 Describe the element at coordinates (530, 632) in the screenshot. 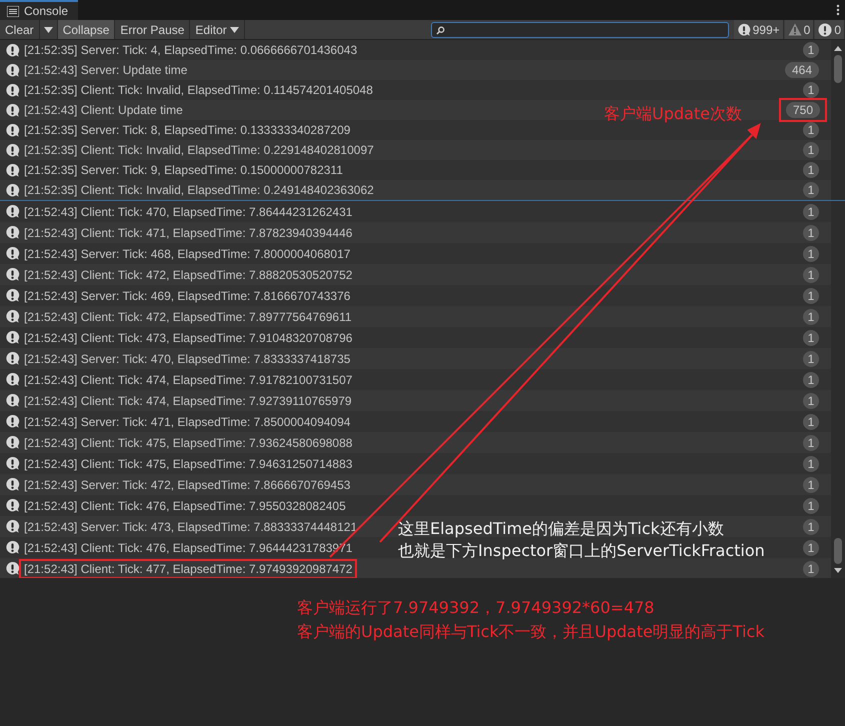

I see `annotation-text: 客户端的Update同样与Tick不一致，并且Update明显的高于Tick` at that location.